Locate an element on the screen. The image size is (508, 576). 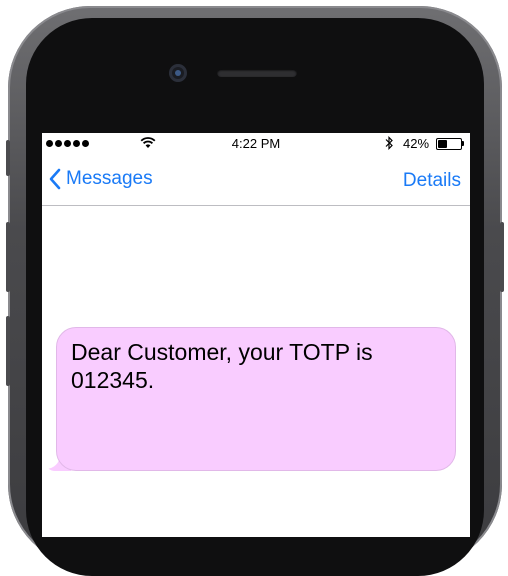
battery-tip is located at coordinates (463, 143).